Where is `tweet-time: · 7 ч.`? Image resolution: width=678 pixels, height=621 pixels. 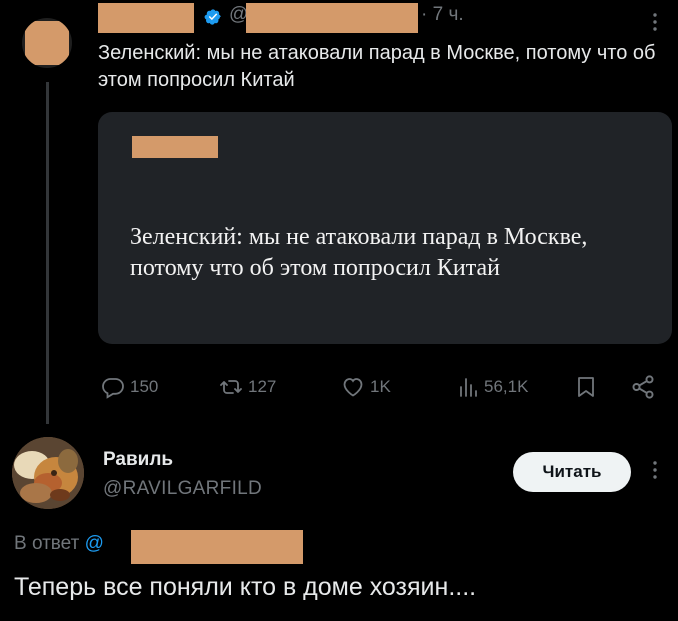 tweet-time: · 7 ч. is located at coordinates (442, 15).